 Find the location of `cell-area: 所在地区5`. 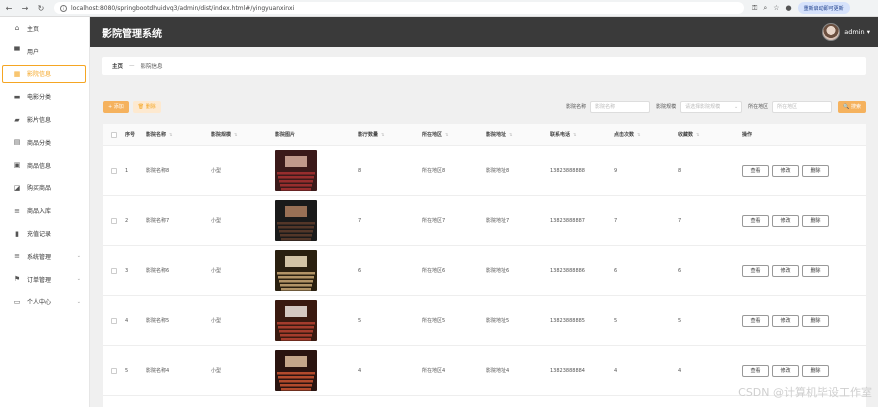

cell-area: 所在地区5 is located at coordinates (434, 321).